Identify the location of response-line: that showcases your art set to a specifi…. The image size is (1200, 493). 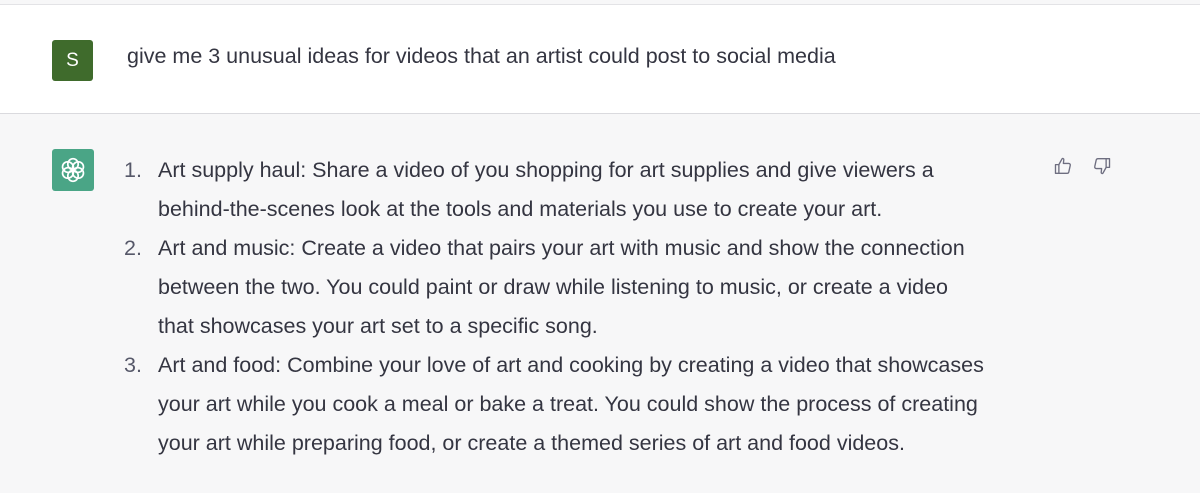
(378, 326).